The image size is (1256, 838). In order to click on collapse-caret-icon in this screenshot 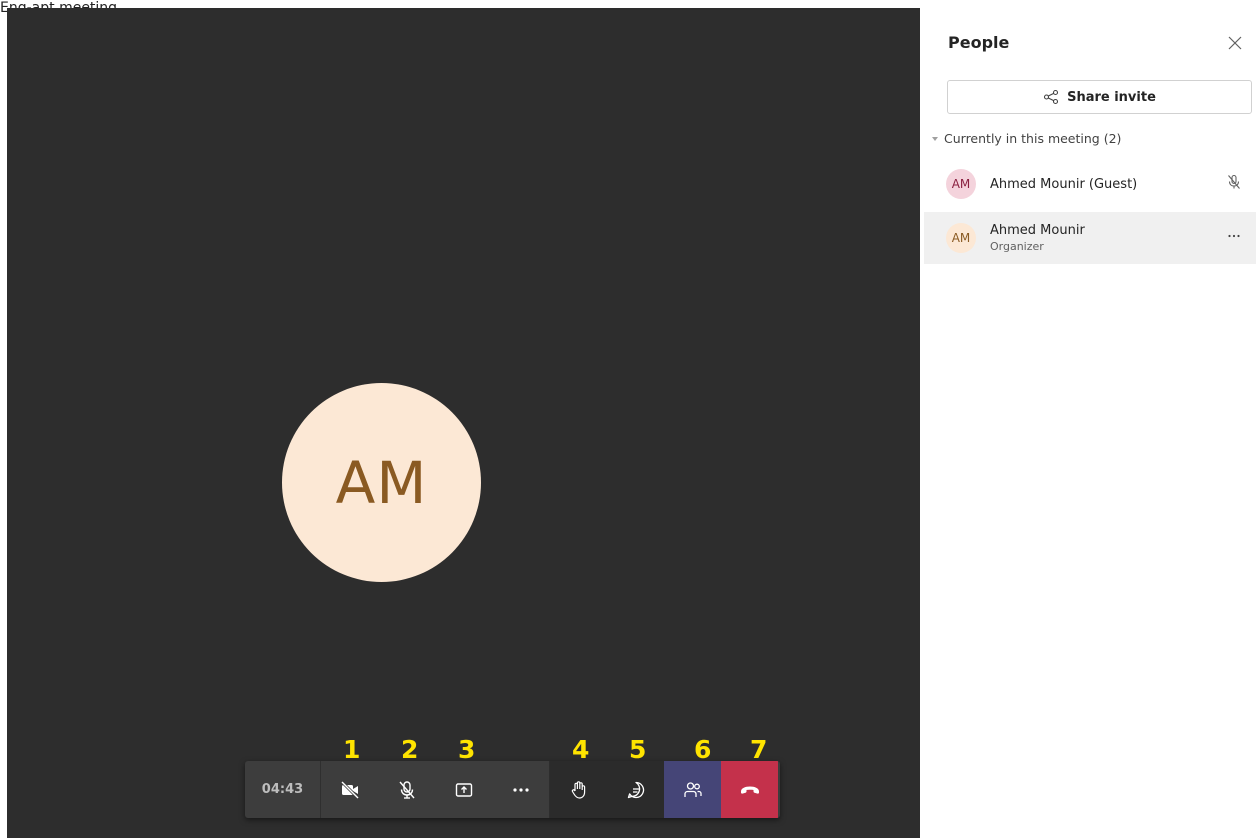, I will do `click(935, 138)`.